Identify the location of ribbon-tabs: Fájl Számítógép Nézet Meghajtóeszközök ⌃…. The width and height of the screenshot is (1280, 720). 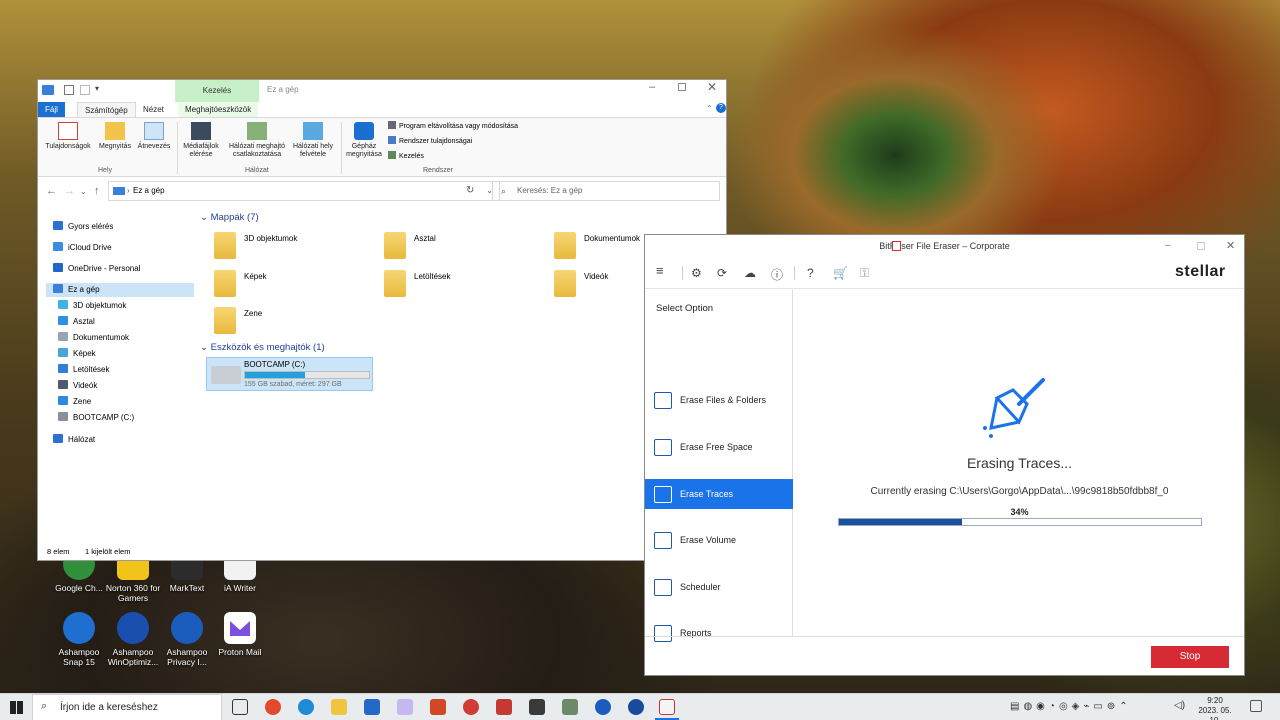
(382, 109).